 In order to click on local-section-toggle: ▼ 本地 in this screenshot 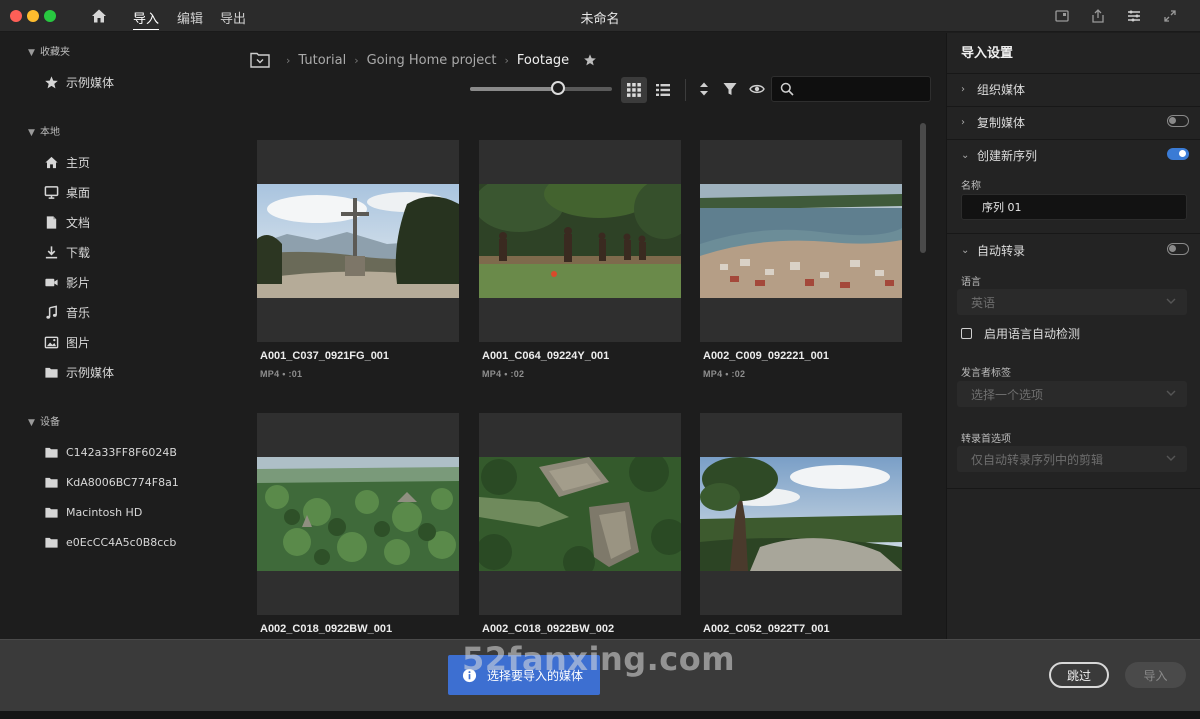, I will do `click(44, 130)`.